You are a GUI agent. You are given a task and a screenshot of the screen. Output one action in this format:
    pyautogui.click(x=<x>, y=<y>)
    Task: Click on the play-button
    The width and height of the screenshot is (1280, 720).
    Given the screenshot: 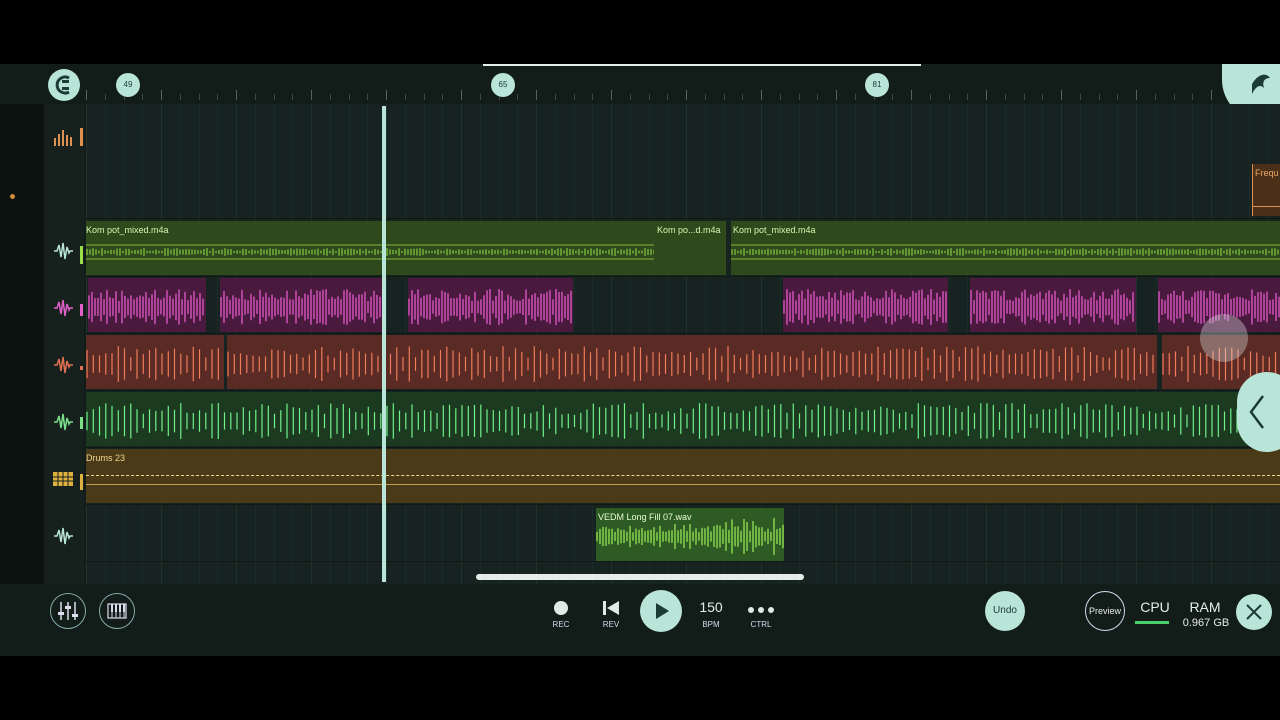 What is the action you would take?
    pyautogui.click(x=661, y=611)
    